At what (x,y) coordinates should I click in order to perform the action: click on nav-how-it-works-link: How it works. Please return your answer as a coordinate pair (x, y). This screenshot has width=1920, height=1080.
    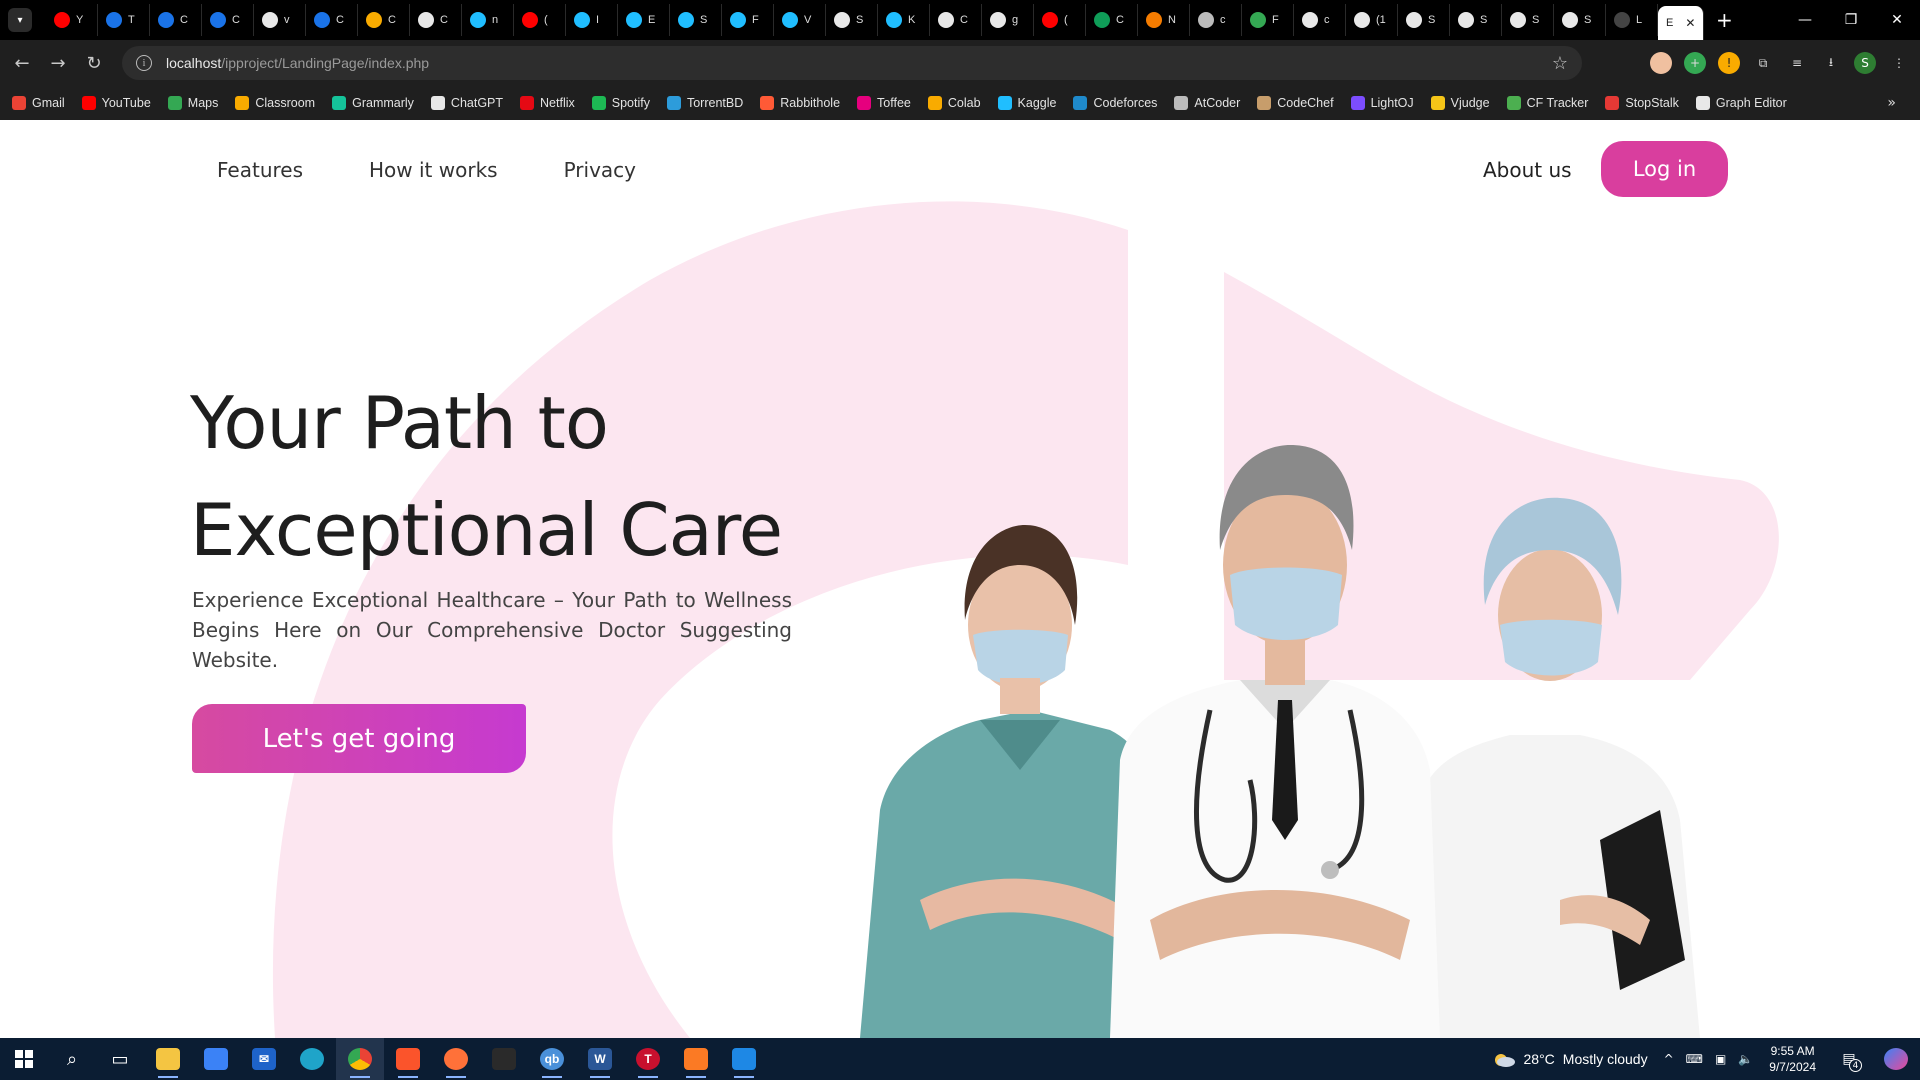
    Looking at the image, I should click on (433, 170).